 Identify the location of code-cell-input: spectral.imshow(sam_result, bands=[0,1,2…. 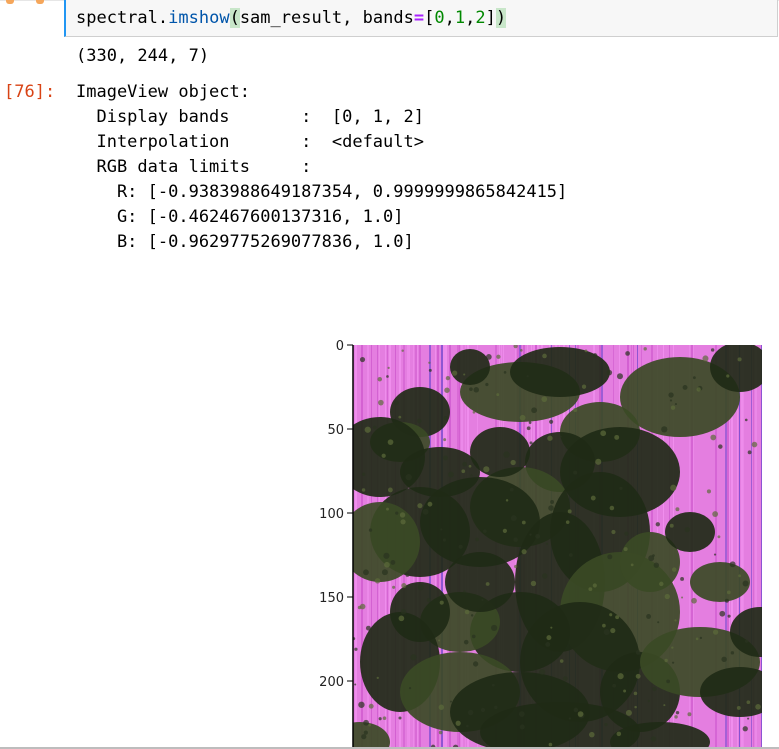
(421, 18).